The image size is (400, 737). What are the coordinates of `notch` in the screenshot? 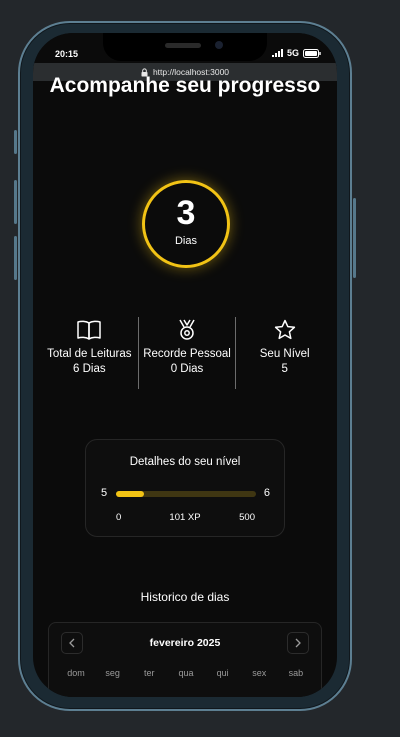 It's located at (185, 47).